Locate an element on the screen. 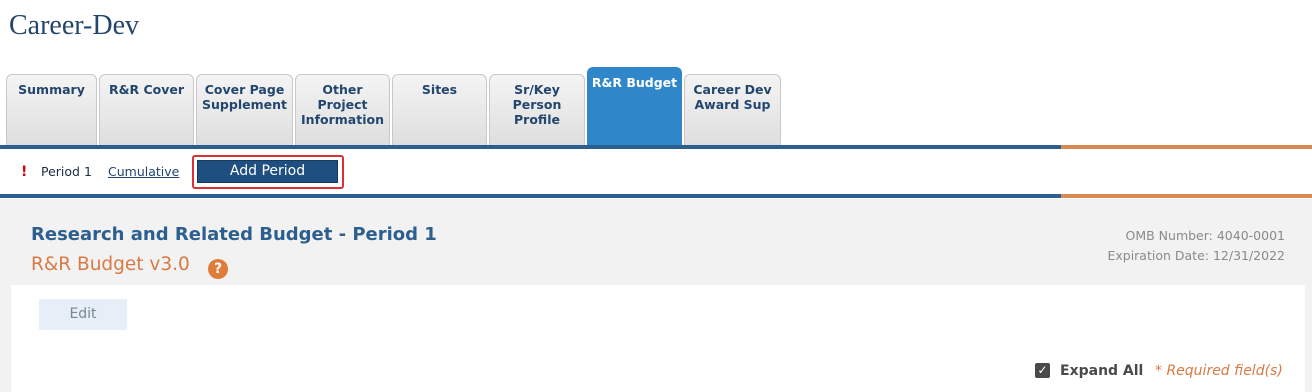 The width and height of the screenshot is (1312, 392). form-version: R&R Budget v3.0 is located at coordinates (110, 264).